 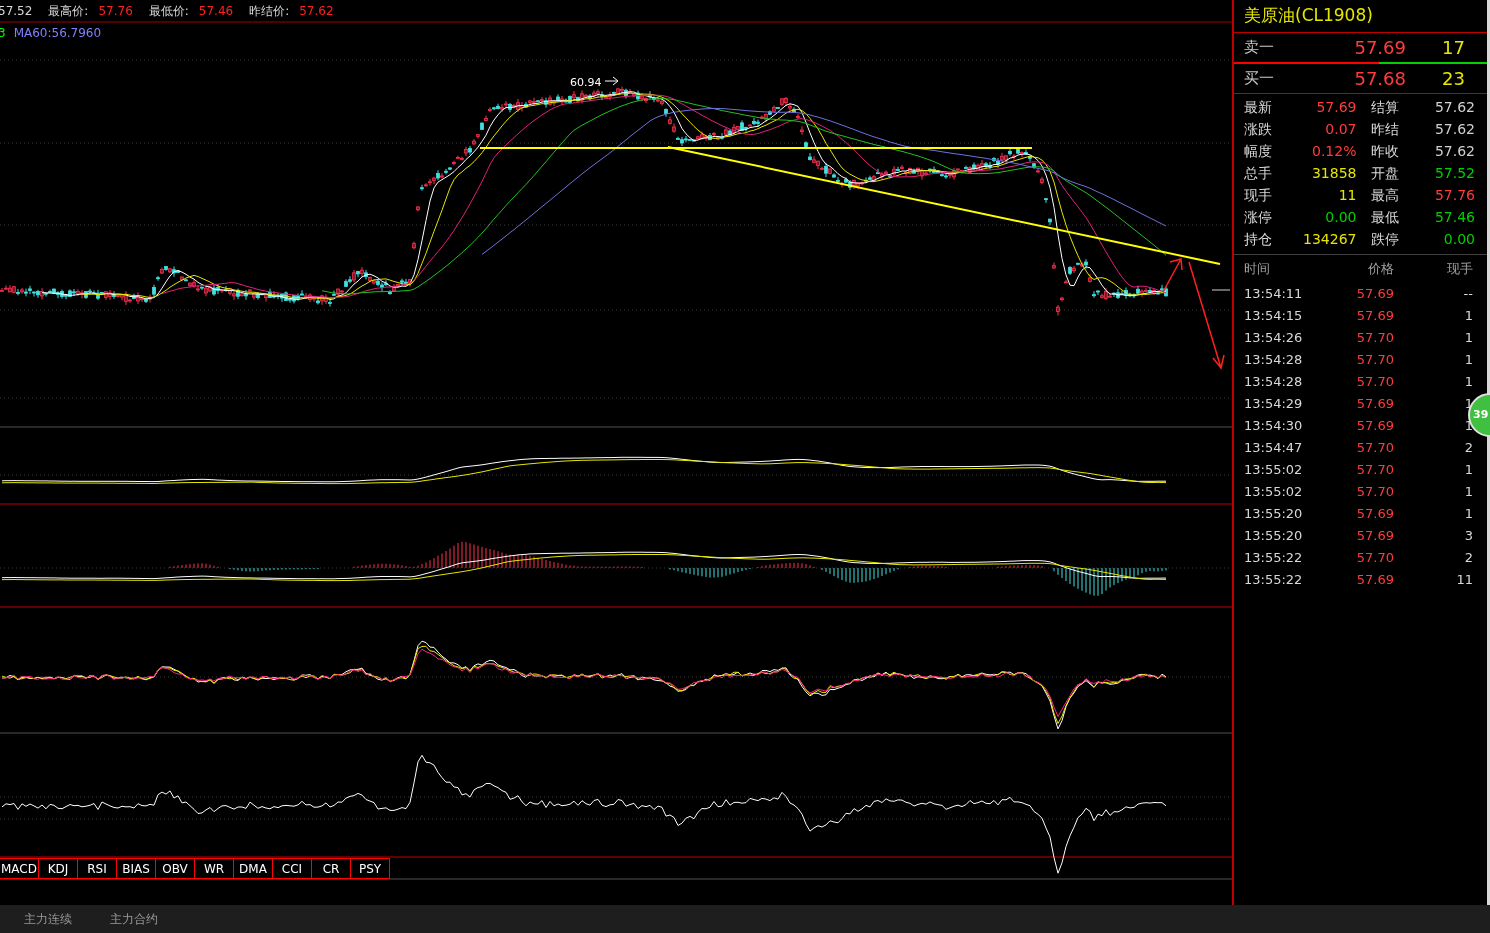 I want to click on trade-time: 13:54:29, so click(x=1274, y=404).